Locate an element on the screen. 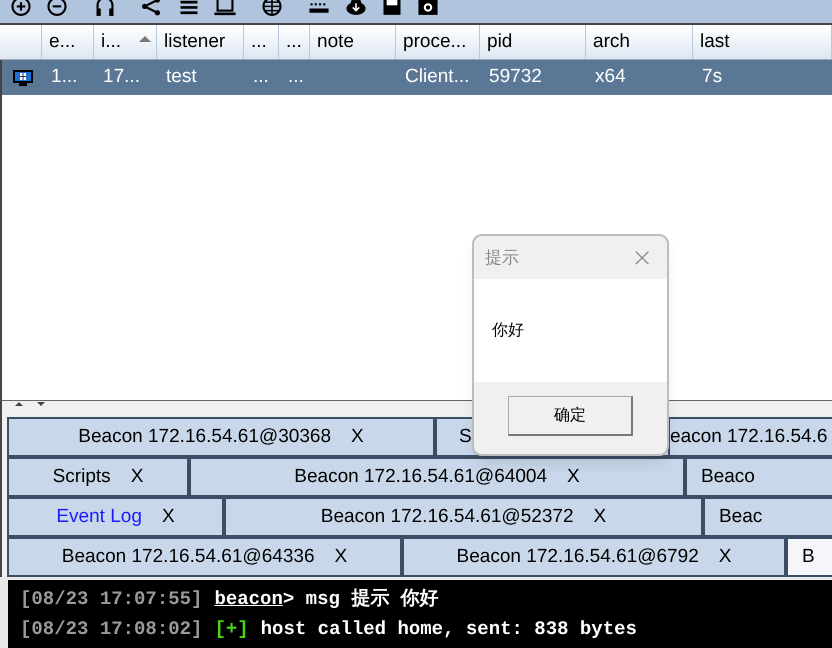  ok-button: 确定 is located at coordinates (570, 416).